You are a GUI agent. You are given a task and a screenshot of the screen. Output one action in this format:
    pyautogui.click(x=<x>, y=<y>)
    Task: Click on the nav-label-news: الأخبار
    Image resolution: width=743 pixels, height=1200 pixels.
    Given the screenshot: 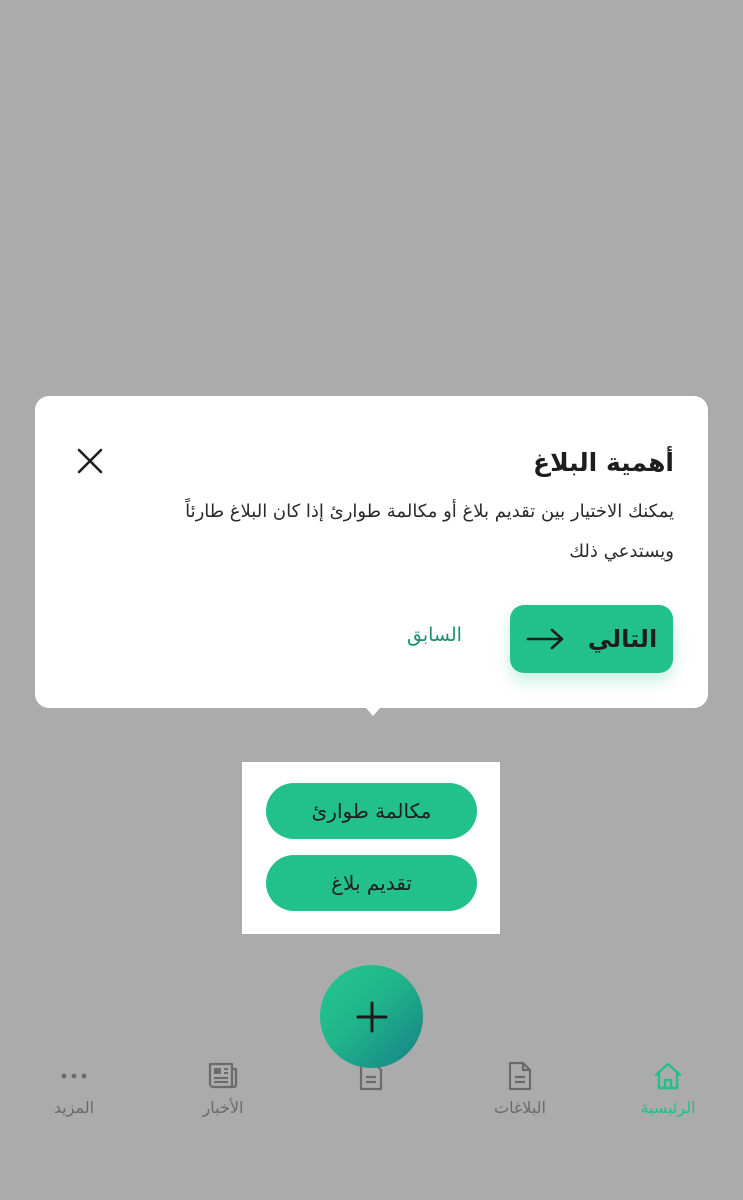 What is the action you would take?
    pyautogui.click(x=223, y=1107)
    